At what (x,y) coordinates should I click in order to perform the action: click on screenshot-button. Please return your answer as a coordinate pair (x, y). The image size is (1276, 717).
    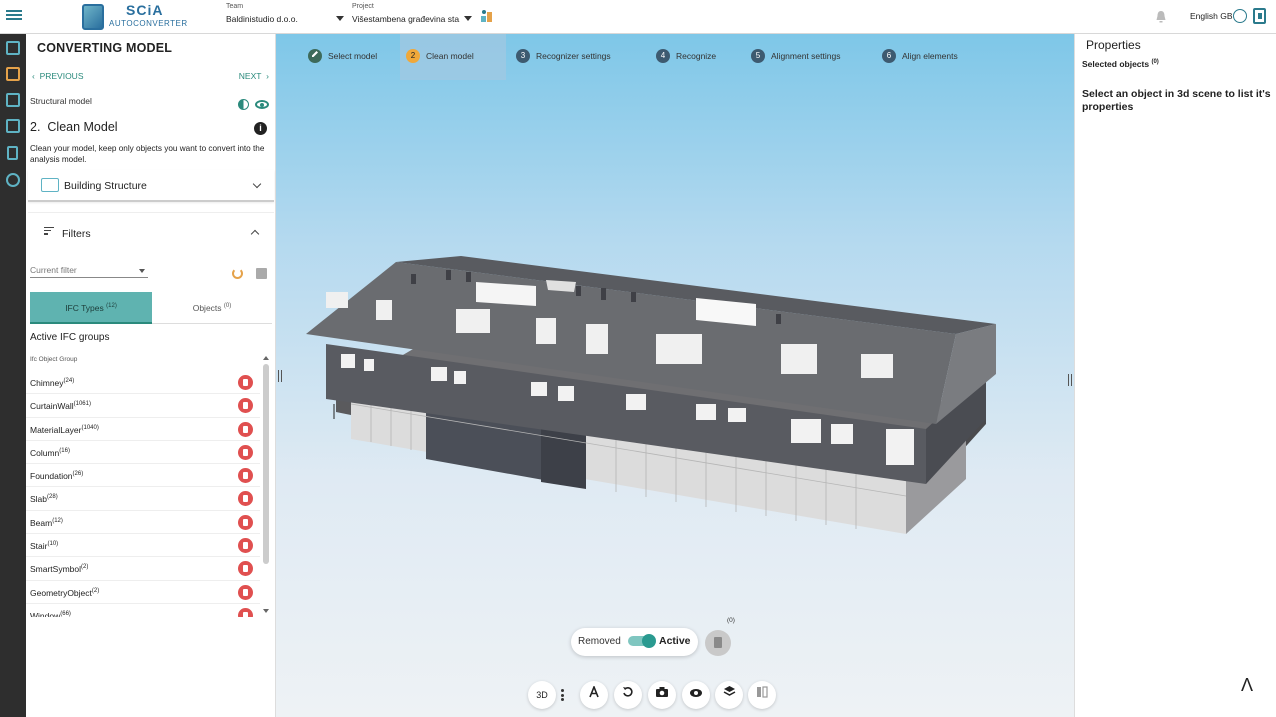
    Looking at the image, I should click on (662, 695).